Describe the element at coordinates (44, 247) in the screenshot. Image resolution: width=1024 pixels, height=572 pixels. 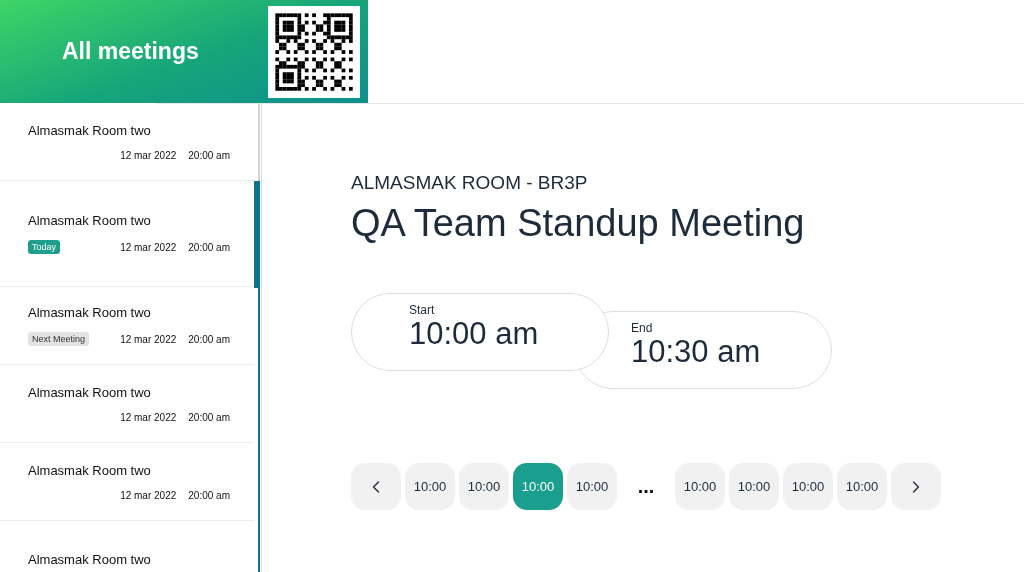
I see `status-badge: Today` at that location.